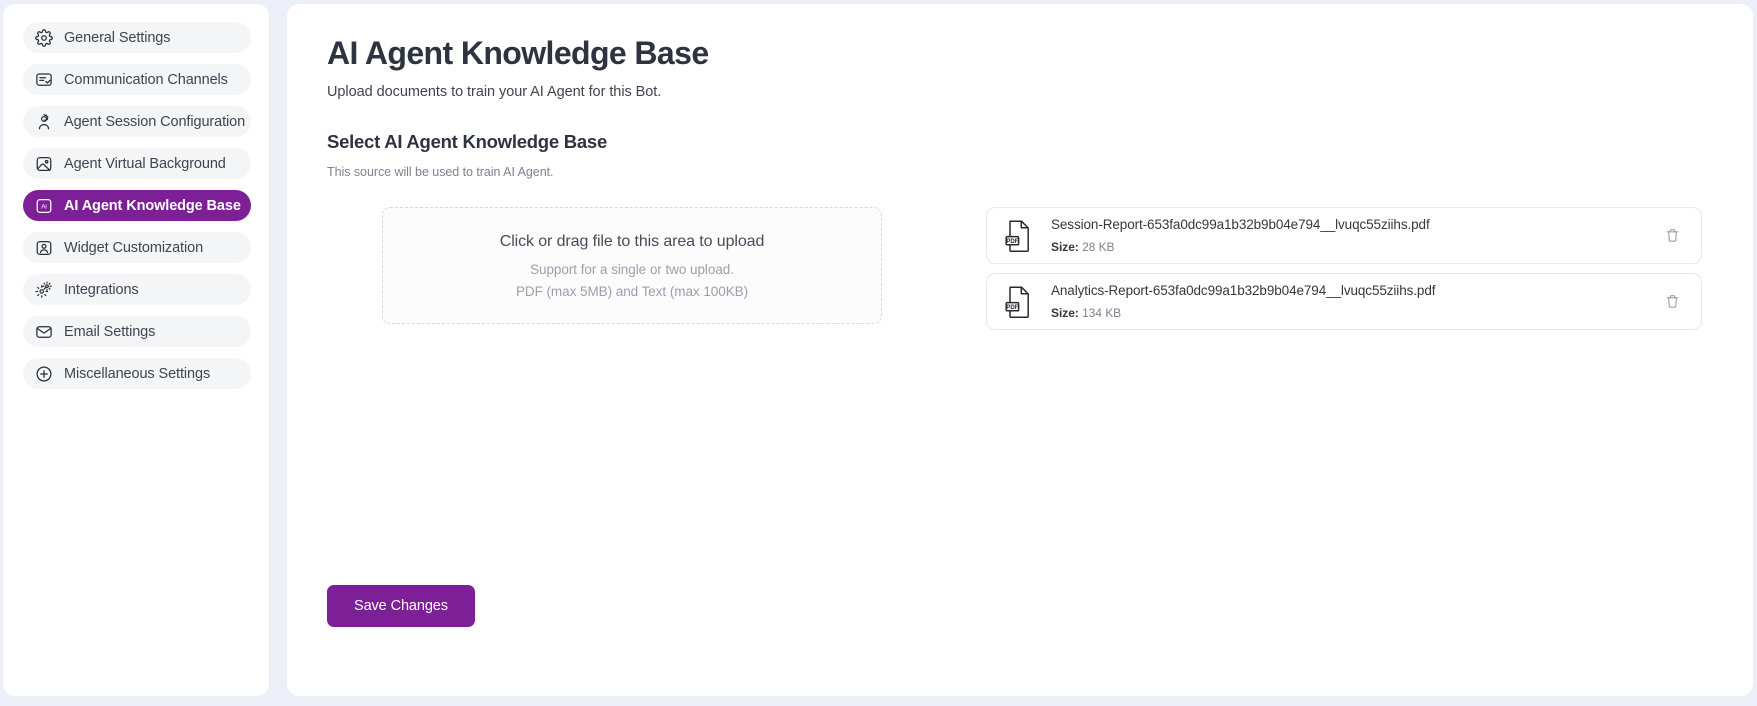 The image size is (1757, 706). What do you see at coordinates (117, 37) in the screenshot?
I see `sidebar-item-label: General Settings` at bounding box center [117, 37].